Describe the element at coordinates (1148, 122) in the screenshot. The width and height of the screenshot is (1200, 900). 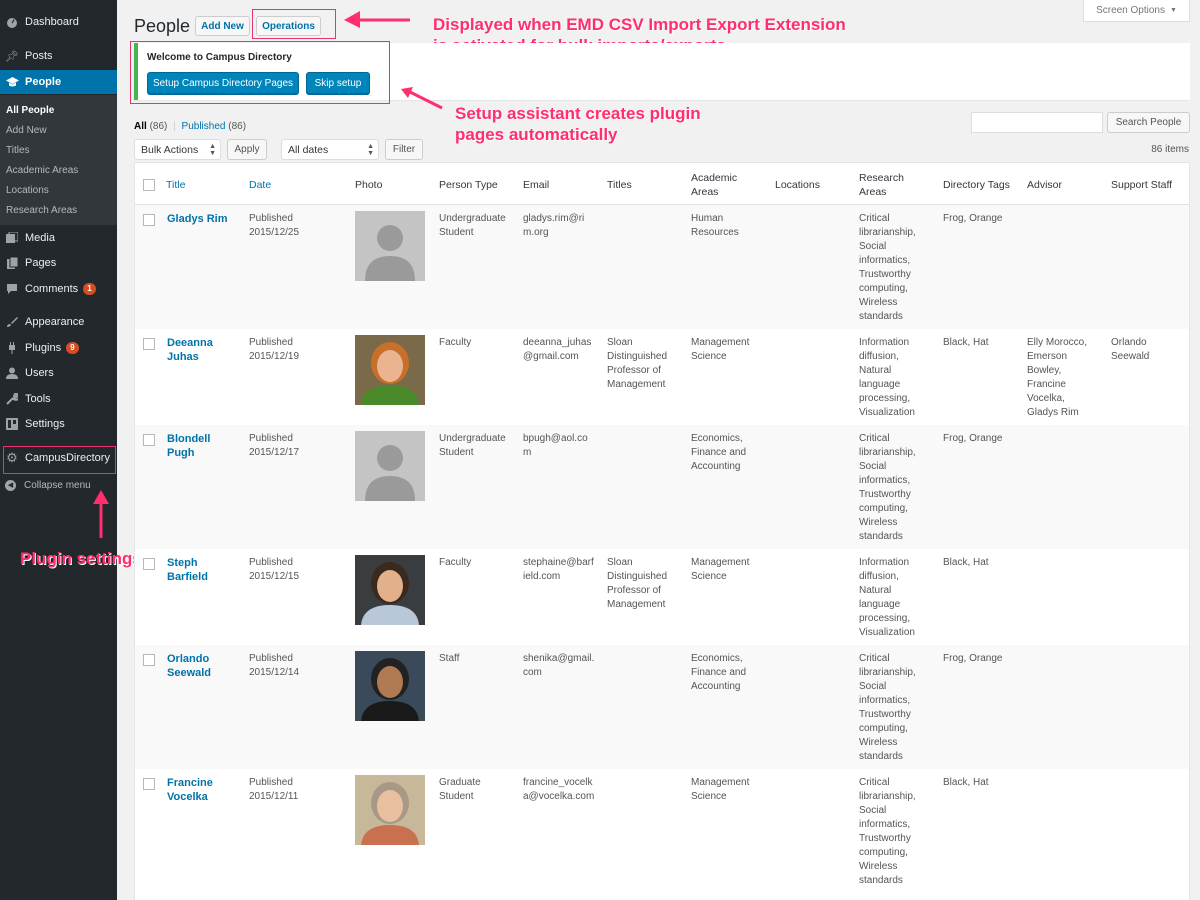
I see `search-people-button: Search People` at that location.